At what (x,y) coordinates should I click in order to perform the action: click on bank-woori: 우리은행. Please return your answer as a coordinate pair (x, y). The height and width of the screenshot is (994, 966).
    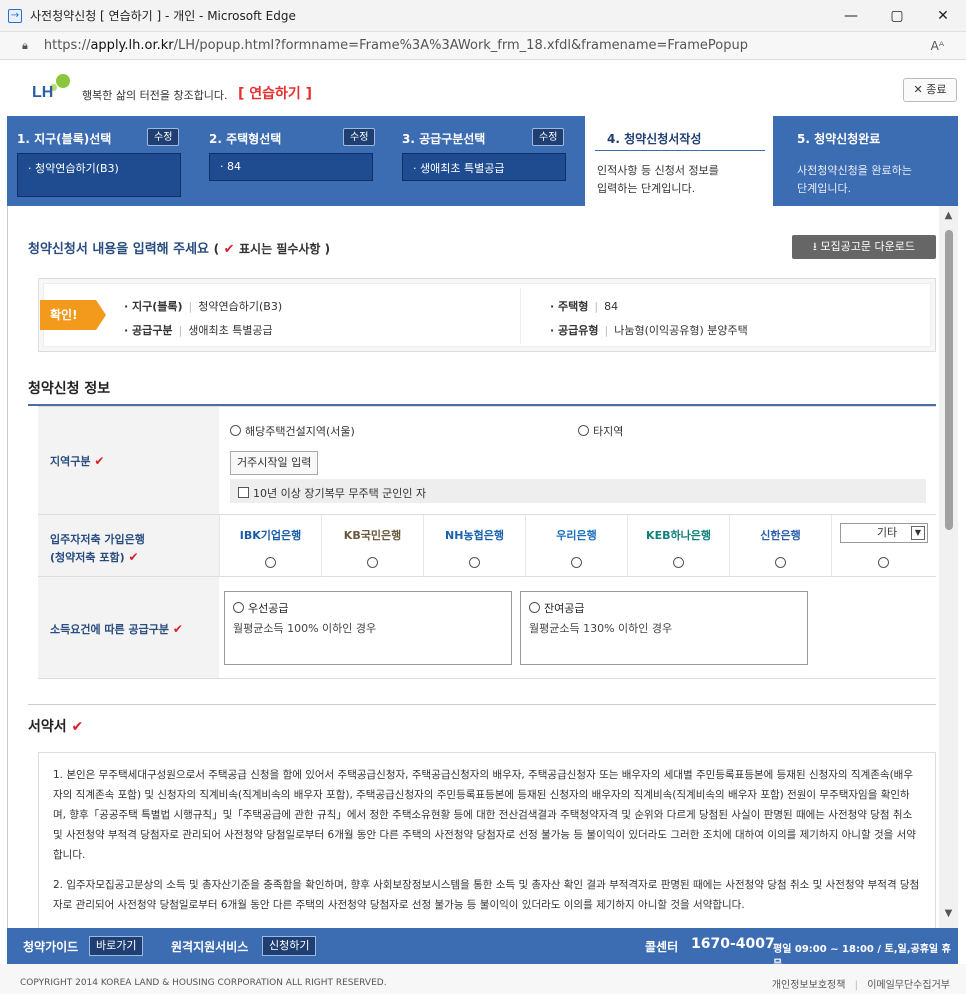
    Looking at the image, I should click on (576, 546).